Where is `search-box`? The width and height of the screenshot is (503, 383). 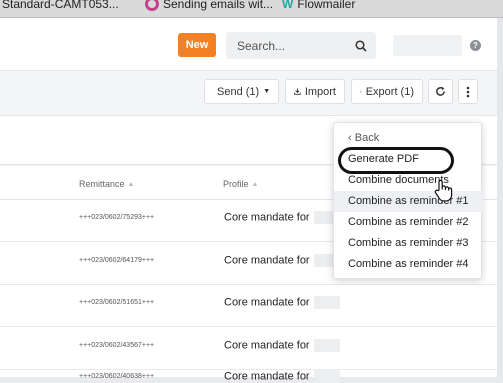
search-box is located at coordinates (301, 45).